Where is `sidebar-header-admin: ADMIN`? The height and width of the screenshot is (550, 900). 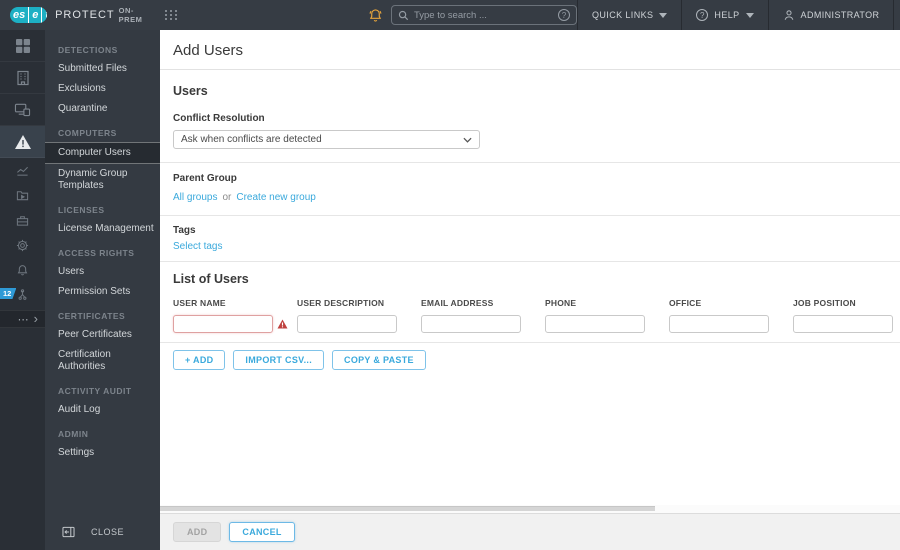
sidebar-header-admin: ADMIN is located at coordinates (73, 434).